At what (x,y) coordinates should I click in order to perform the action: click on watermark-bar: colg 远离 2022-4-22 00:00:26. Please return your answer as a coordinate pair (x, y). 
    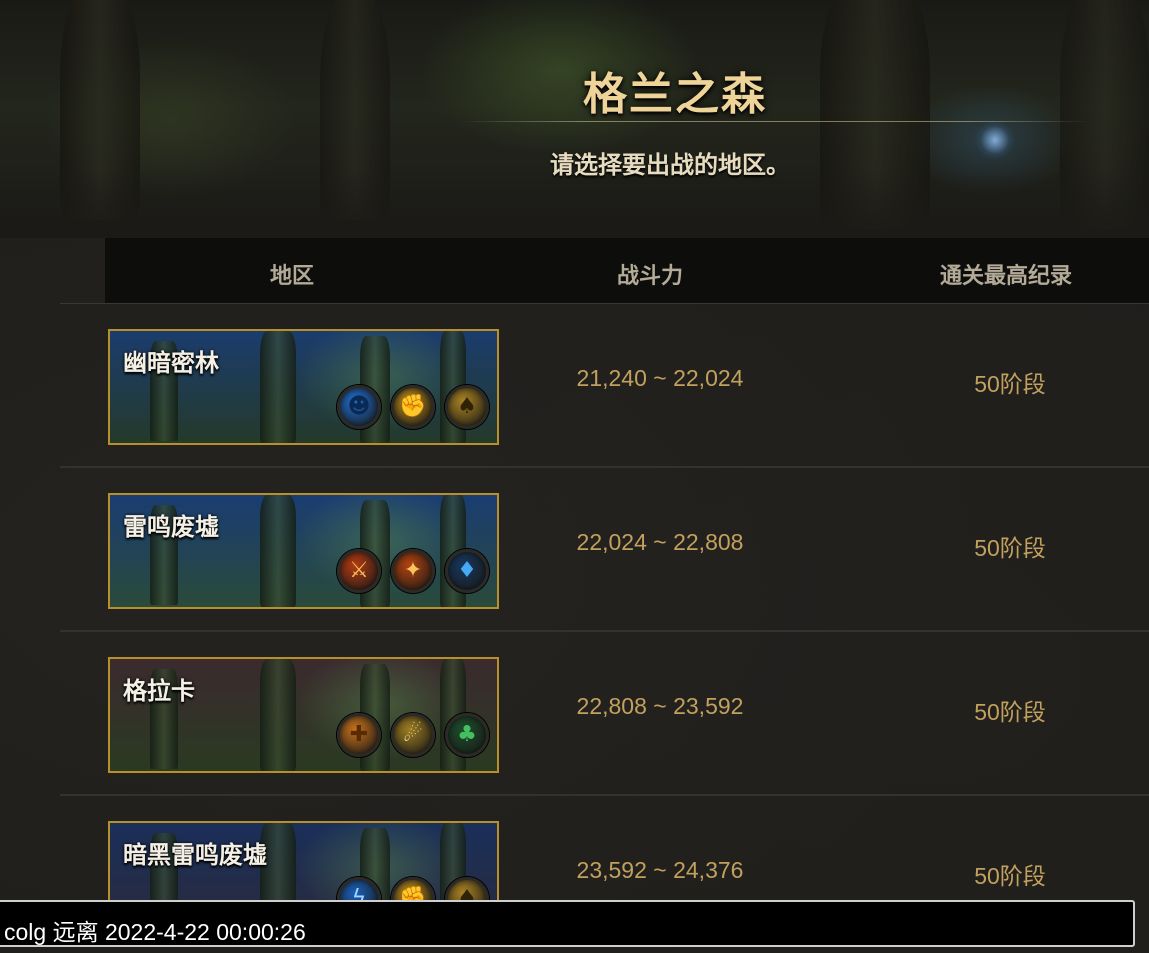
    Looking at the image, I should click on (567, 923).